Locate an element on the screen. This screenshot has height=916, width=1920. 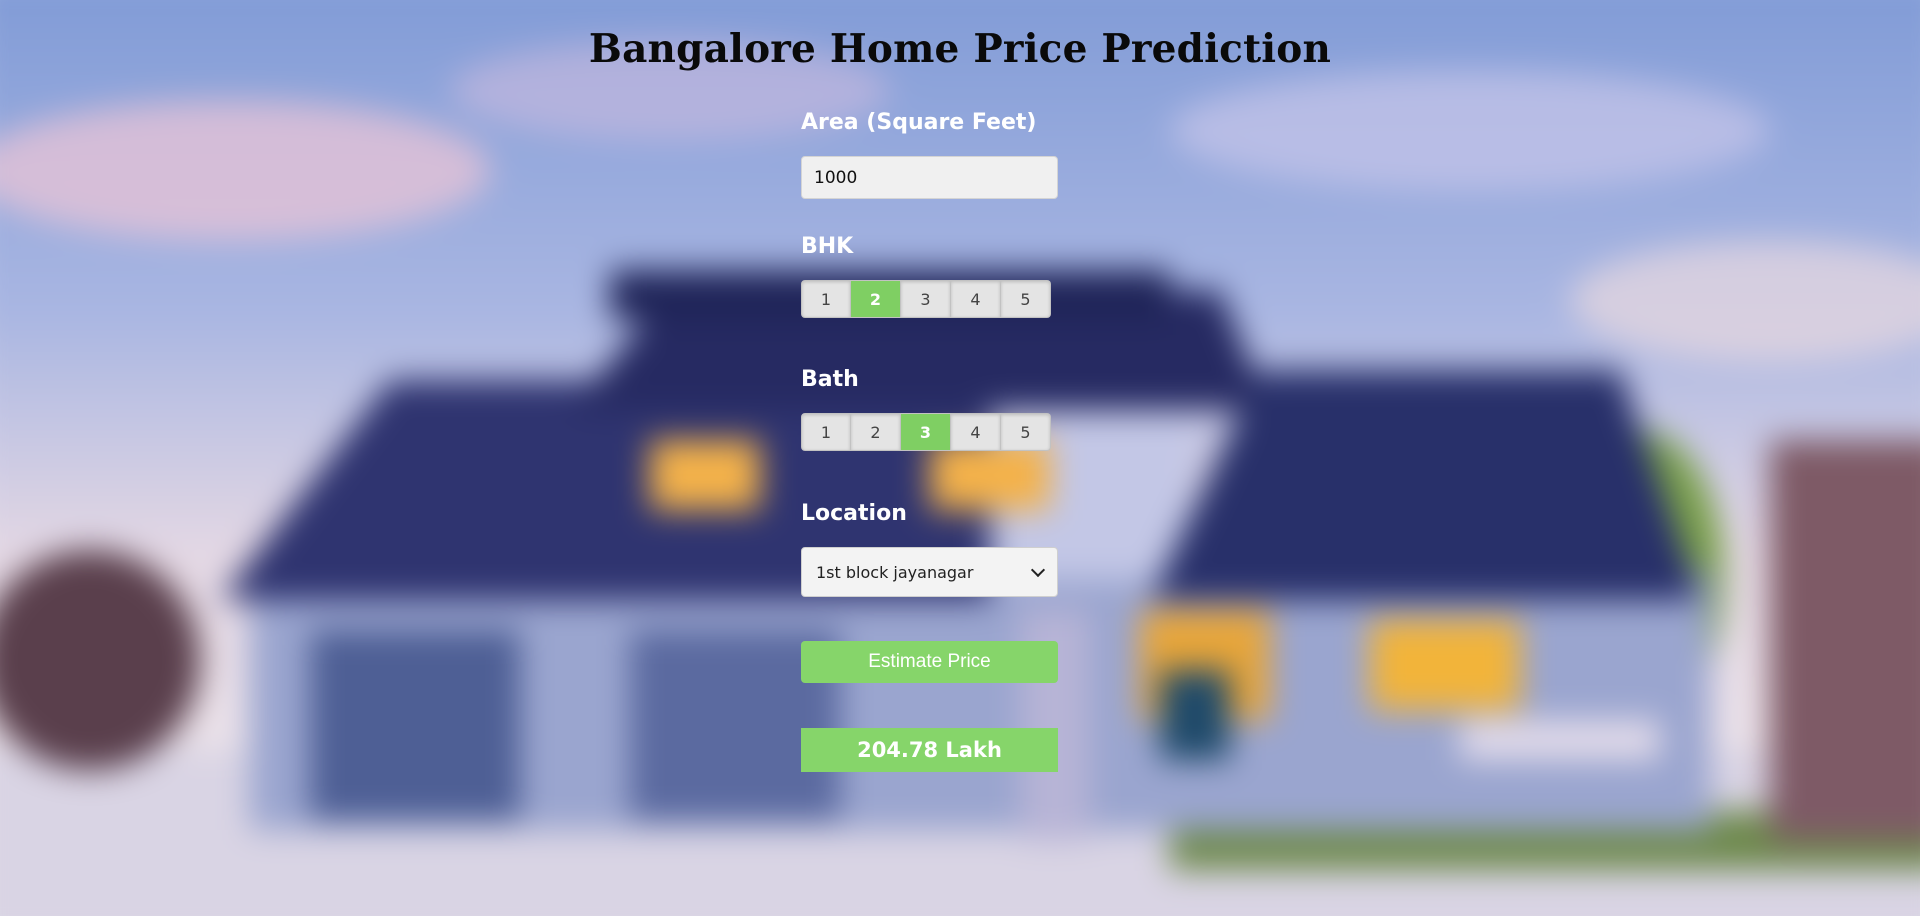
location-select: 1st block jayanagar is located at coordinates (929, 572).